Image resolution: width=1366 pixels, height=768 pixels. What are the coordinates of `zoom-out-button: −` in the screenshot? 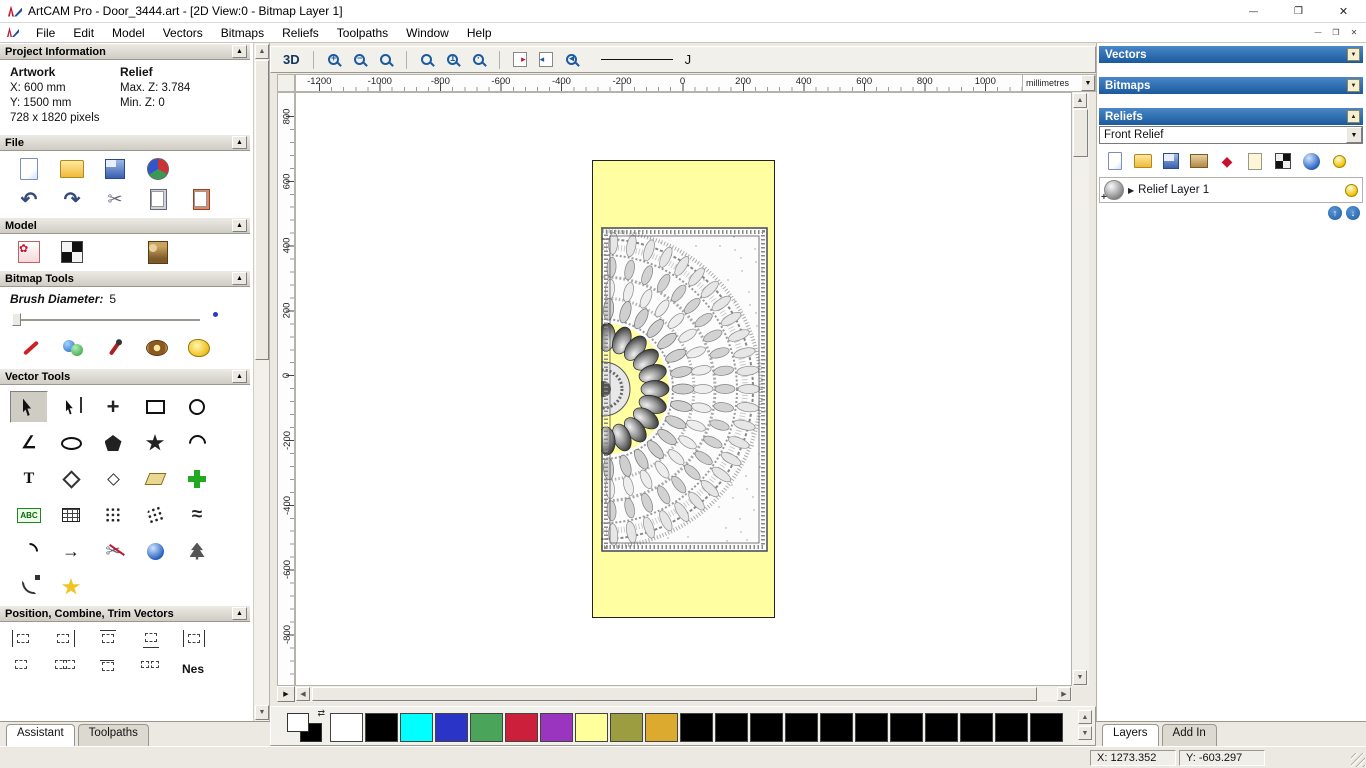 It's located at (360, 60).